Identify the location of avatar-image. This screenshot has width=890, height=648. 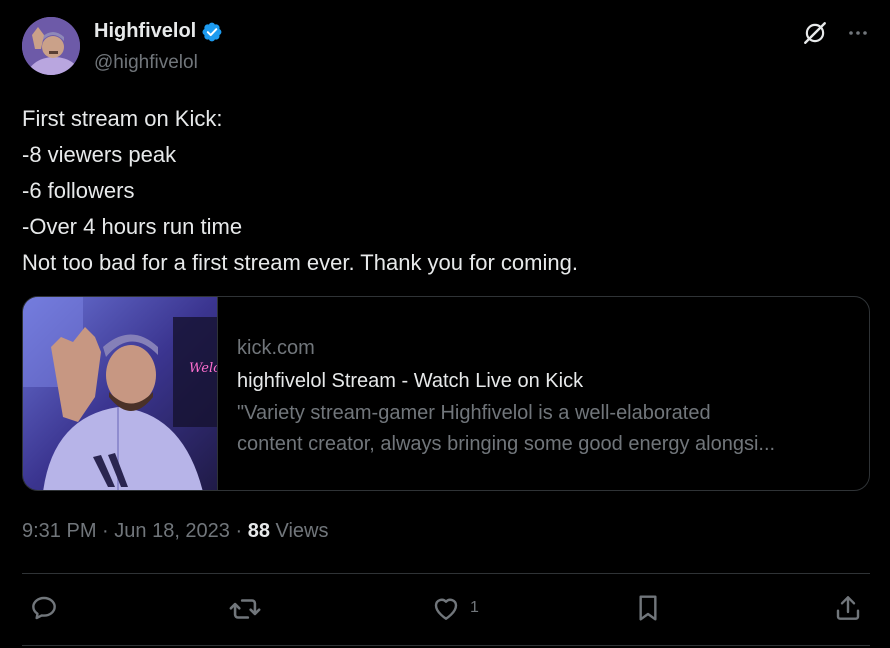
(51, 46).